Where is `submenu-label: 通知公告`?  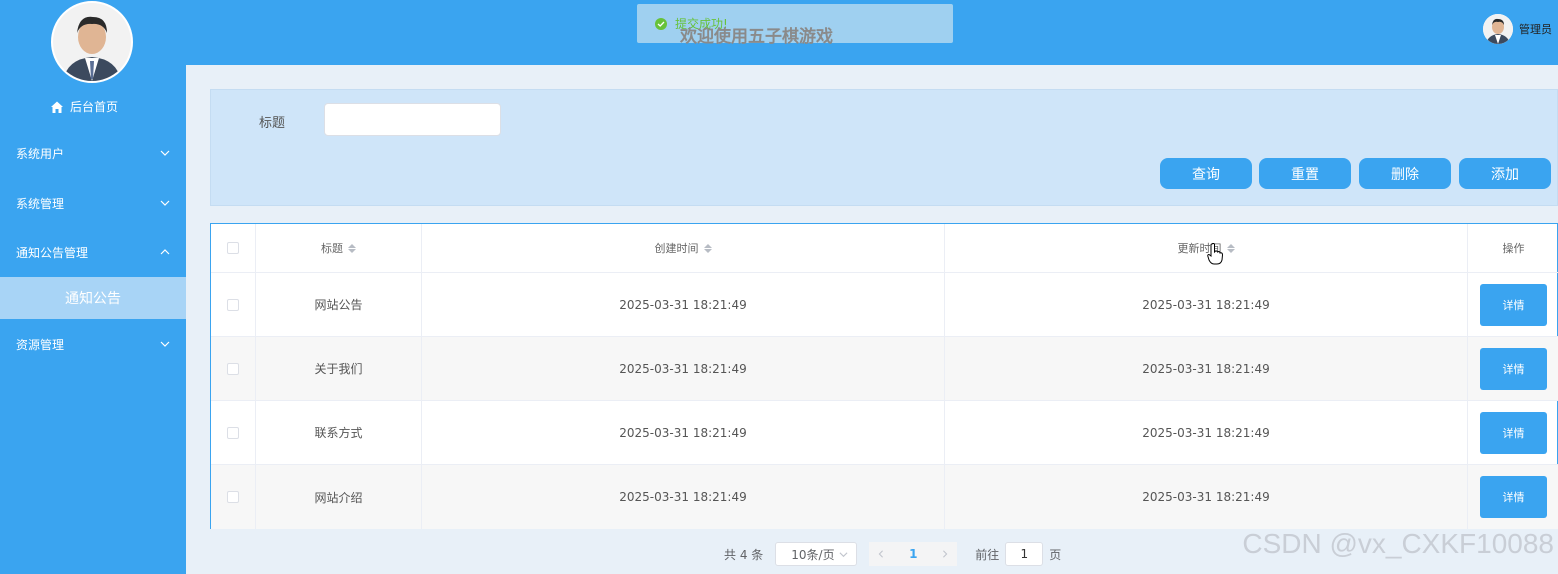
submenu-label: 通知公告 is located at coordinates (93, 299).